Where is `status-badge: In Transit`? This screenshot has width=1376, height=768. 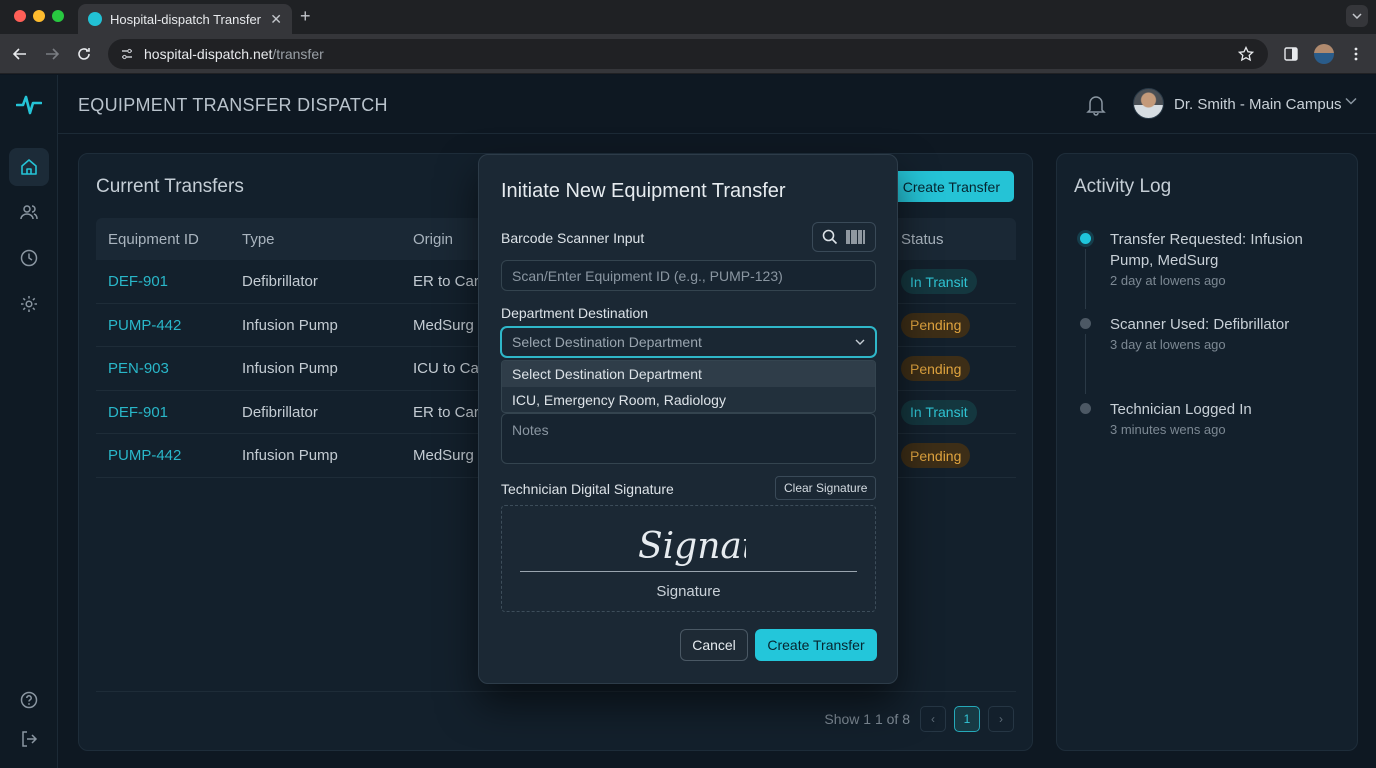
status-badge: In Transit is located at coordinates (939, 281).